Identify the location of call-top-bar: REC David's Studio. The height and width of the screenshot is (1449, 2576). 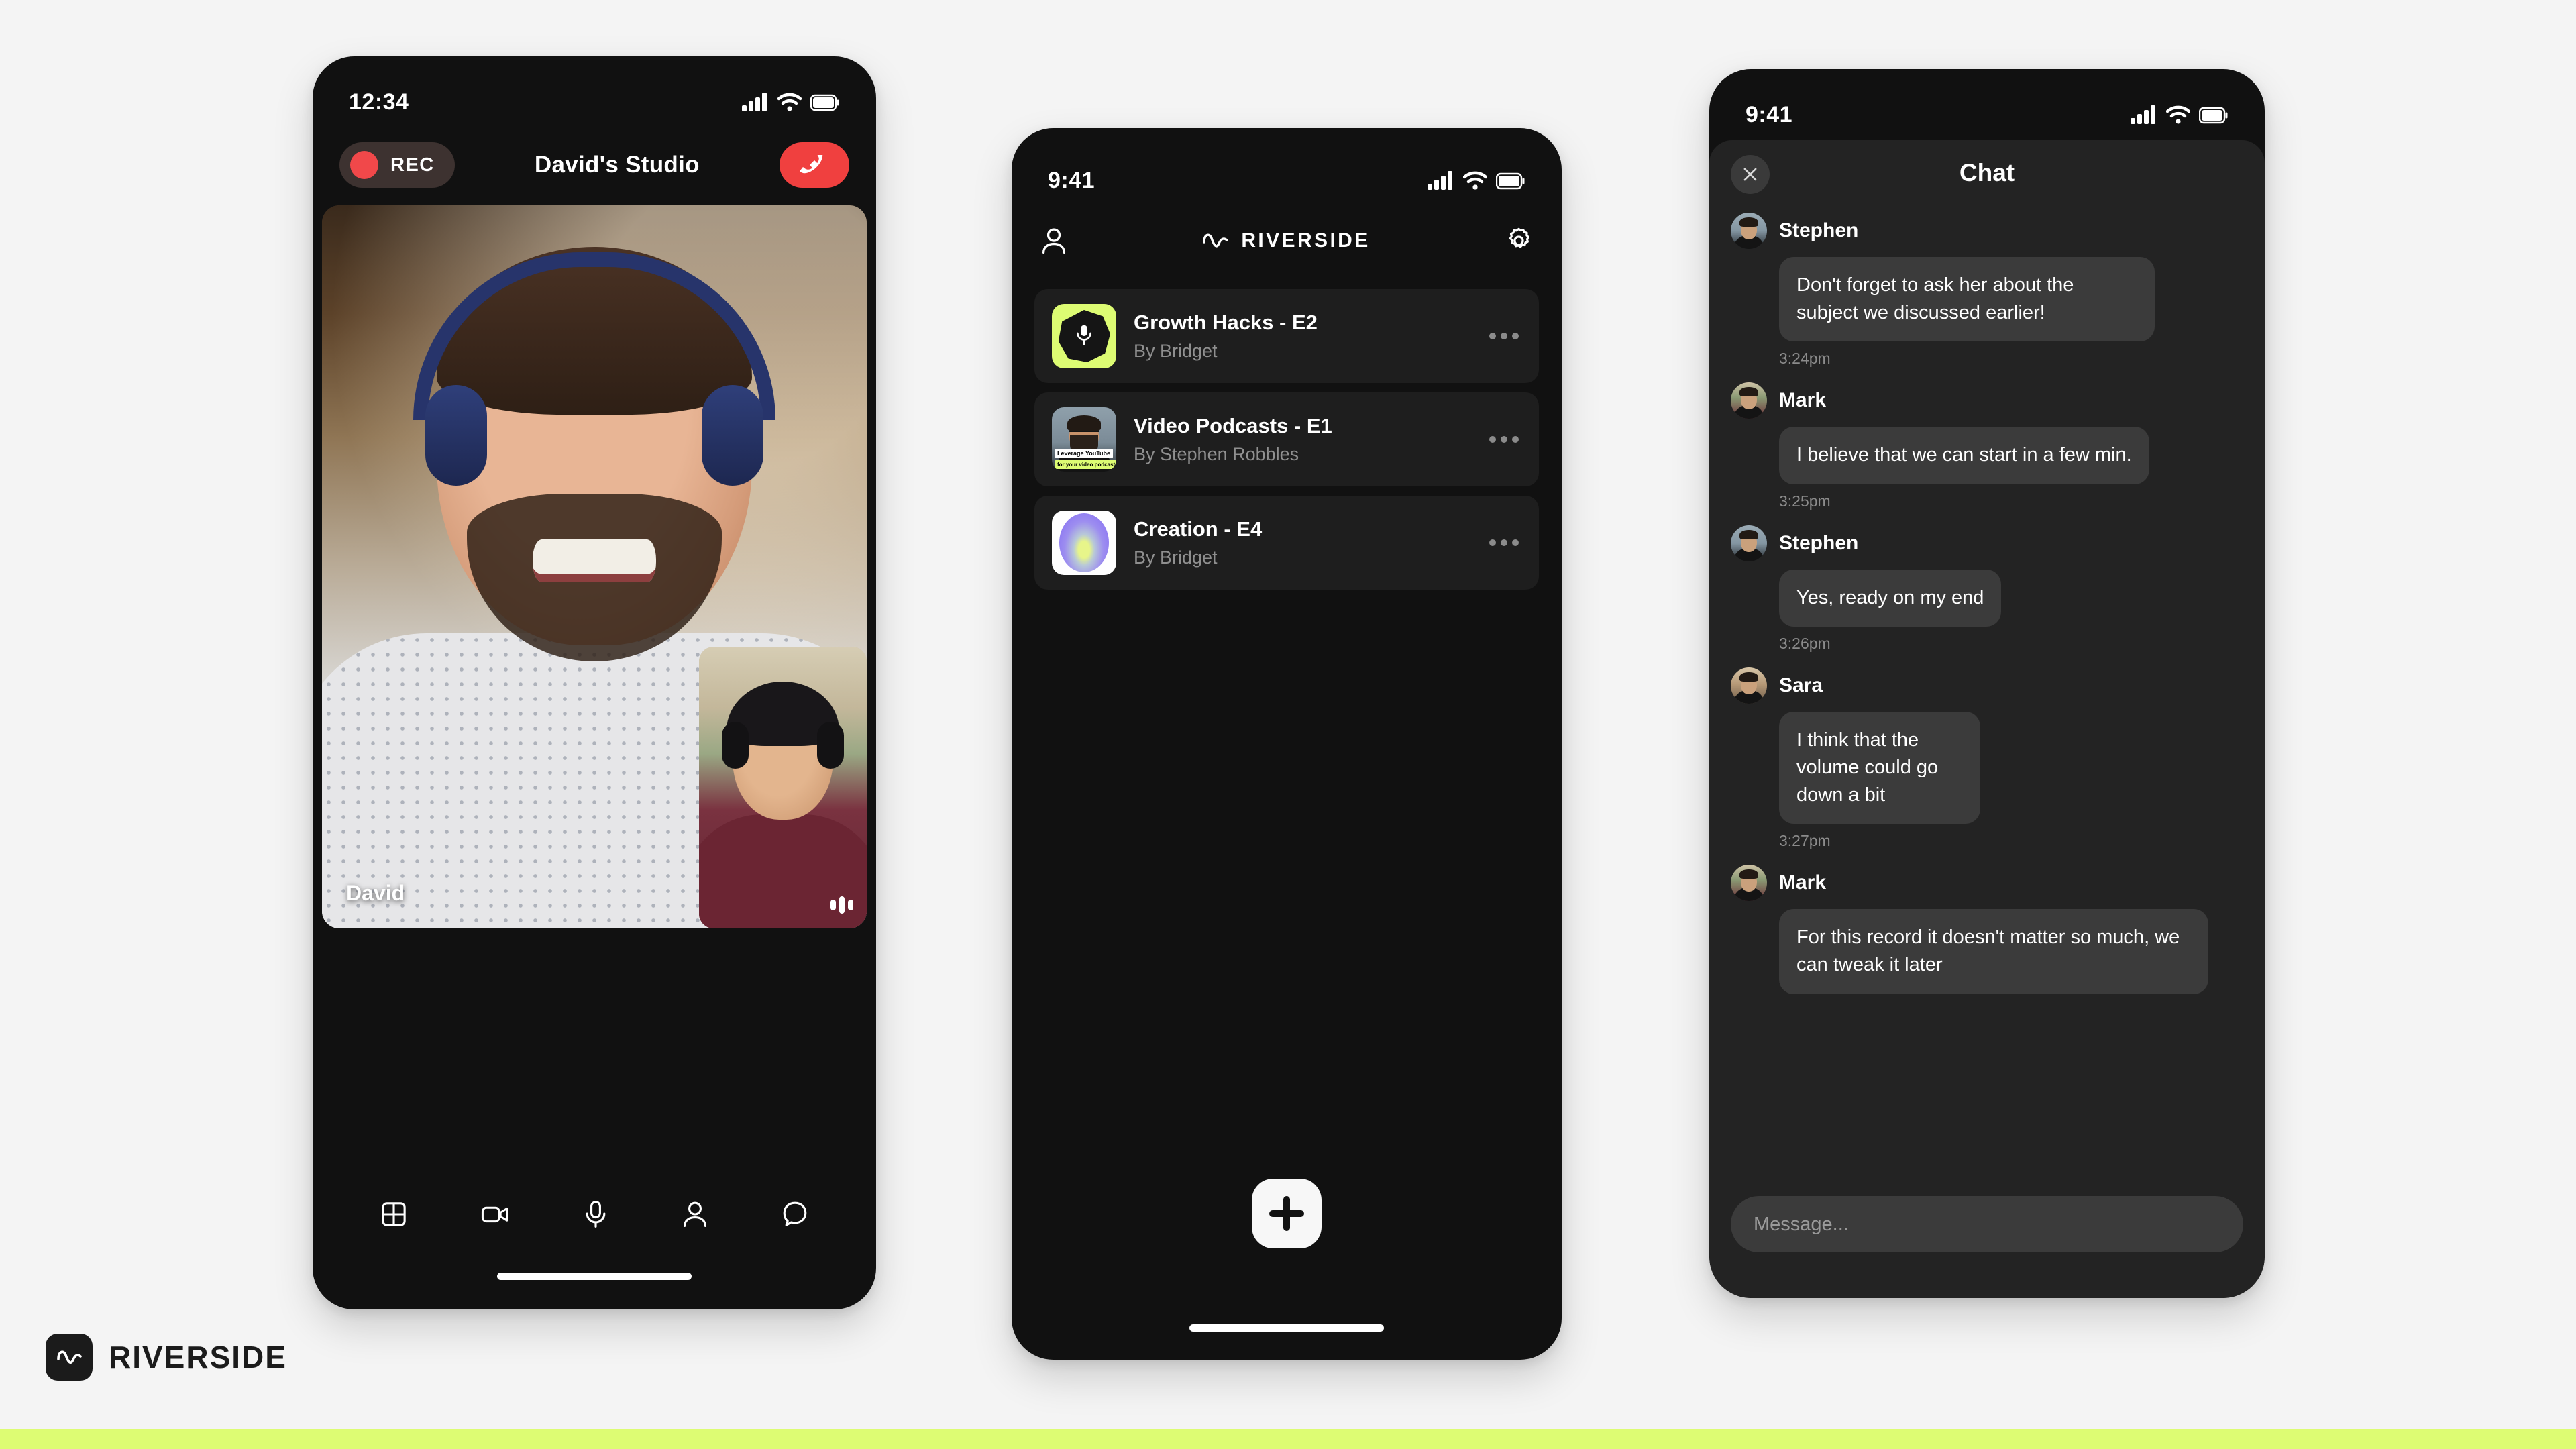
(594, 165).